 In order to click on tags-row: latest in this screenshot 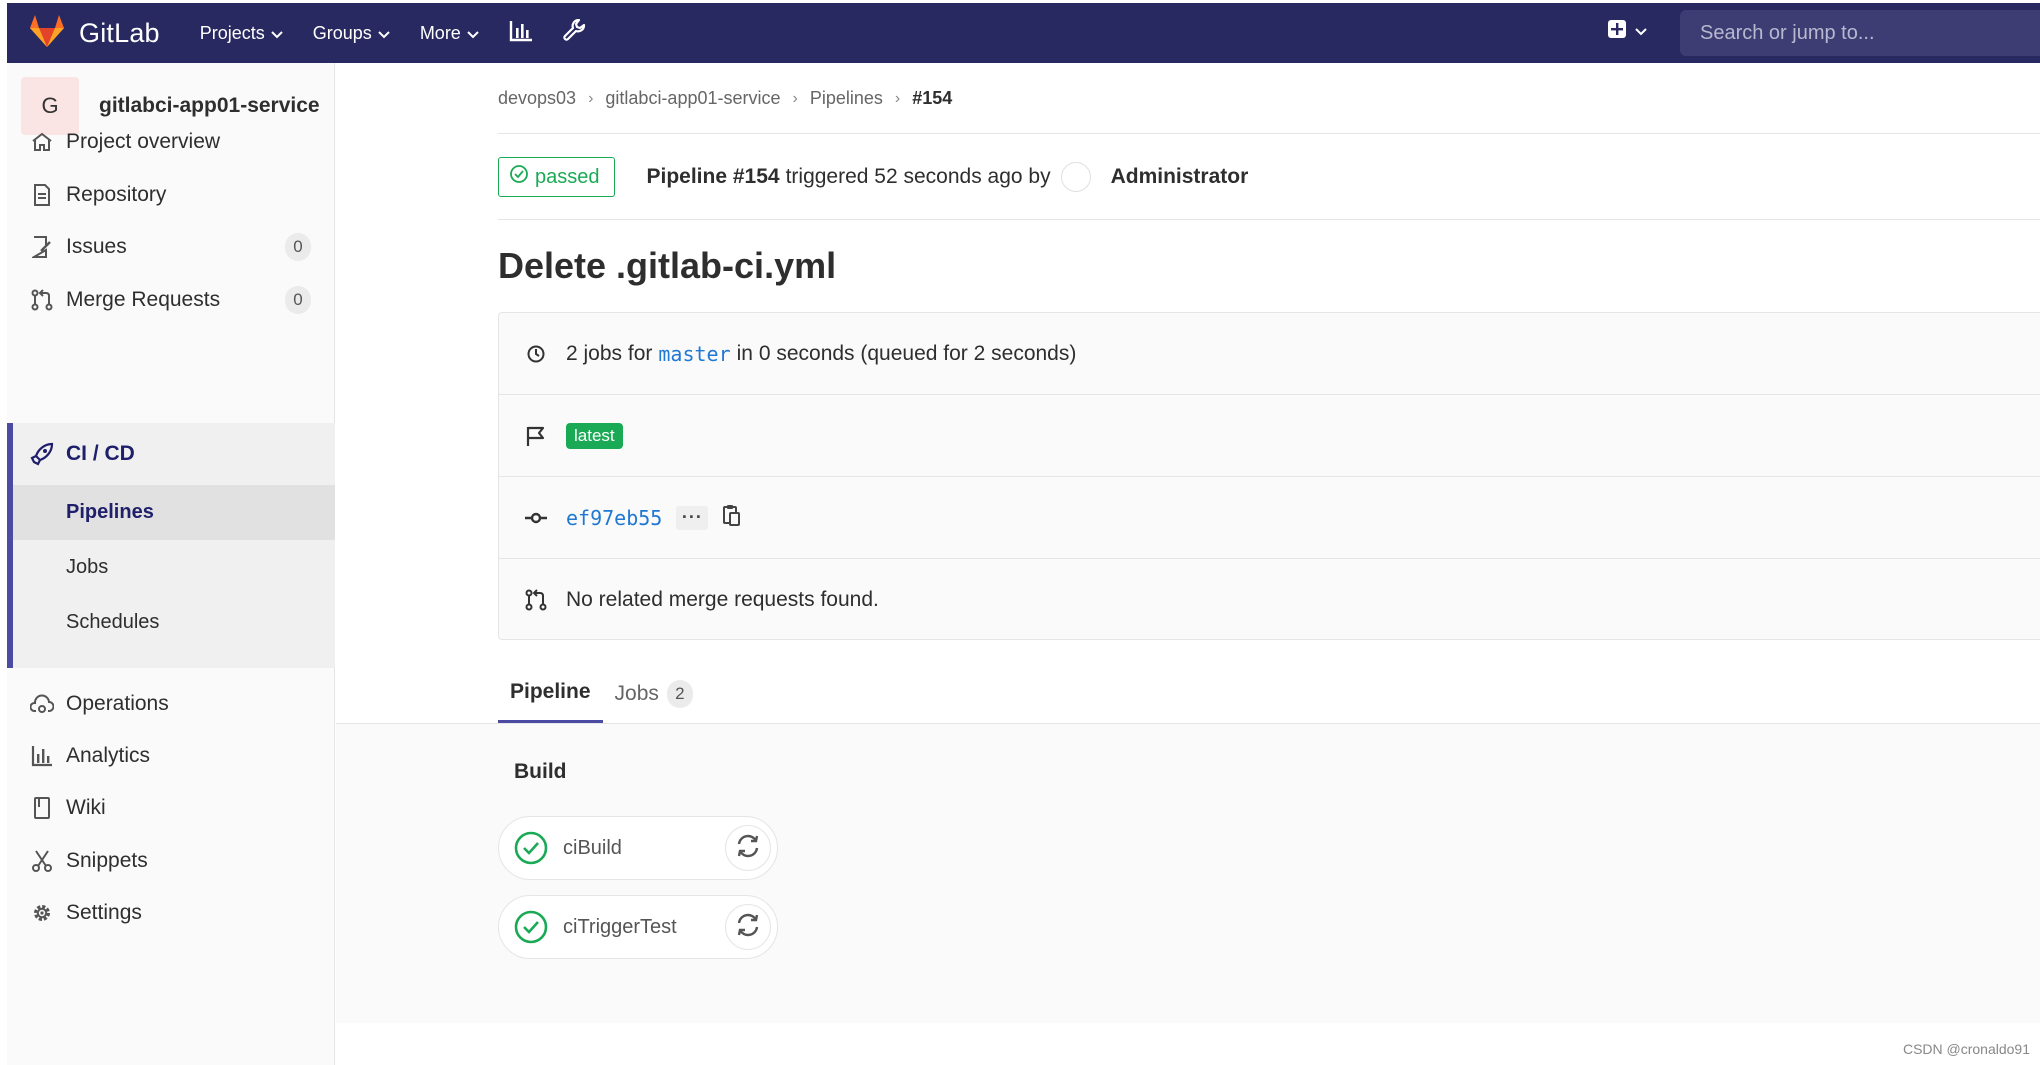, I will do `click(1269, 436)`.